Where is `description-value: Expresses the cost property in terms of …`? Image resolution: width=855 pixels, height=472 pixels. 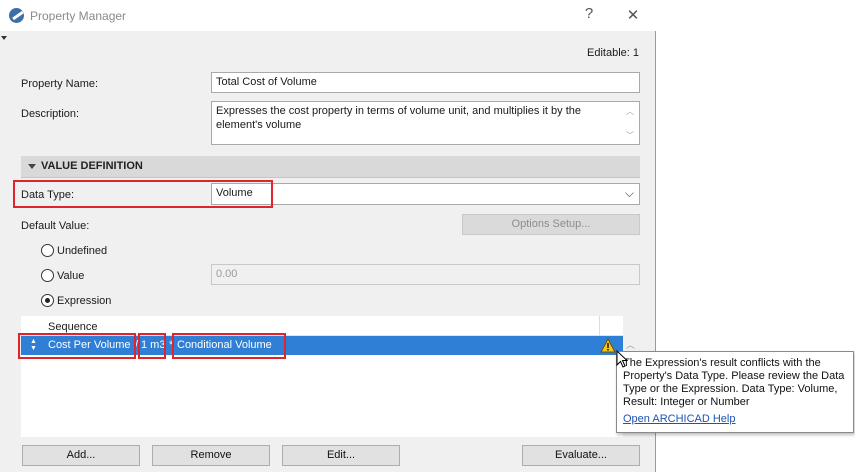
description-value: Expresses the cost property in terms of … is located at coordinates (398, 118).